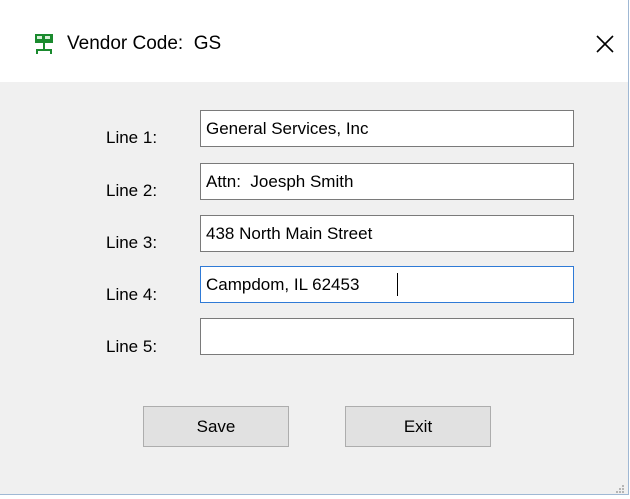 Image resolution: width=630 pixels, height=499 pixels. Describe the element at coordinates (216, 426) in the screenshot. I see `save-button: Save` at that location.